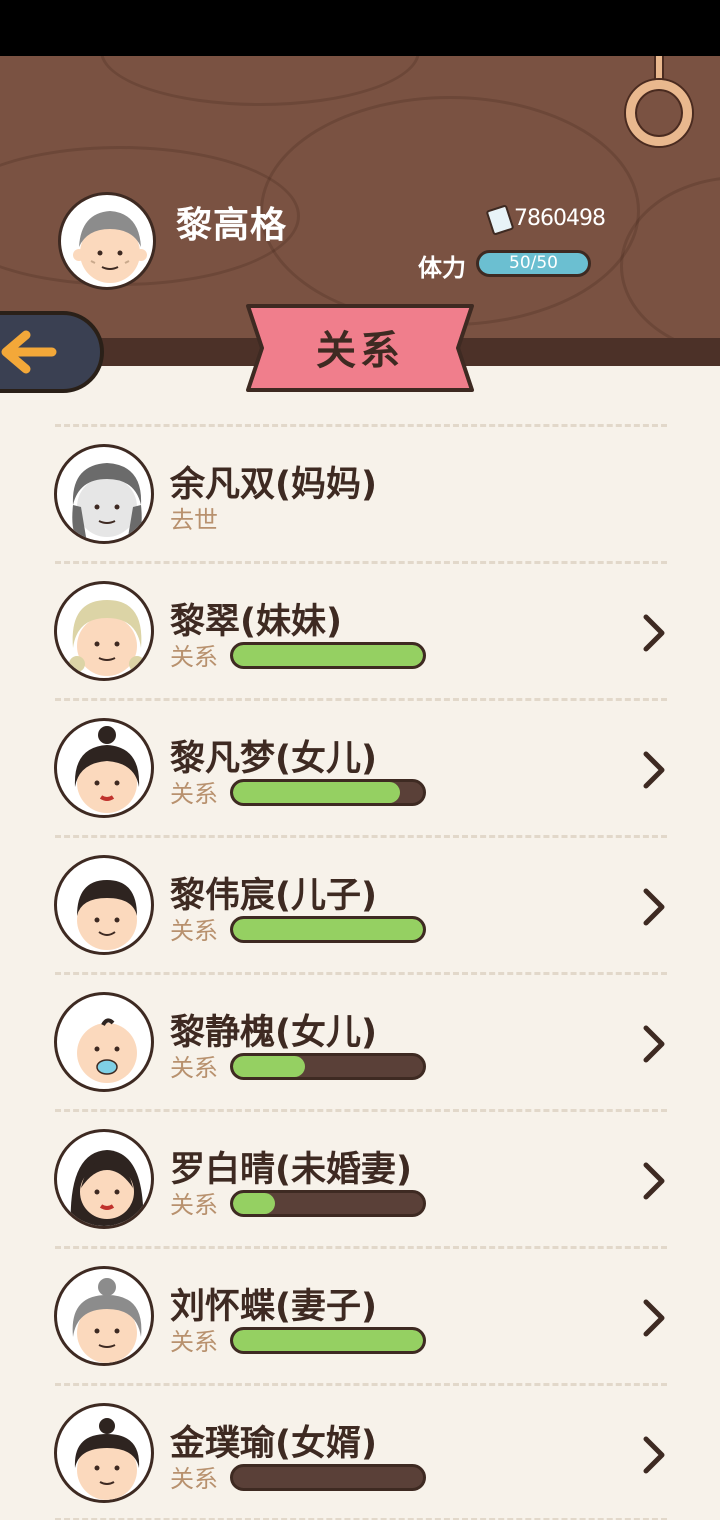  Describe the element at coordinates (360, 1451) in the screenshot. I see `relation-row: 金璞瑜(女婿) 关系` at that location.